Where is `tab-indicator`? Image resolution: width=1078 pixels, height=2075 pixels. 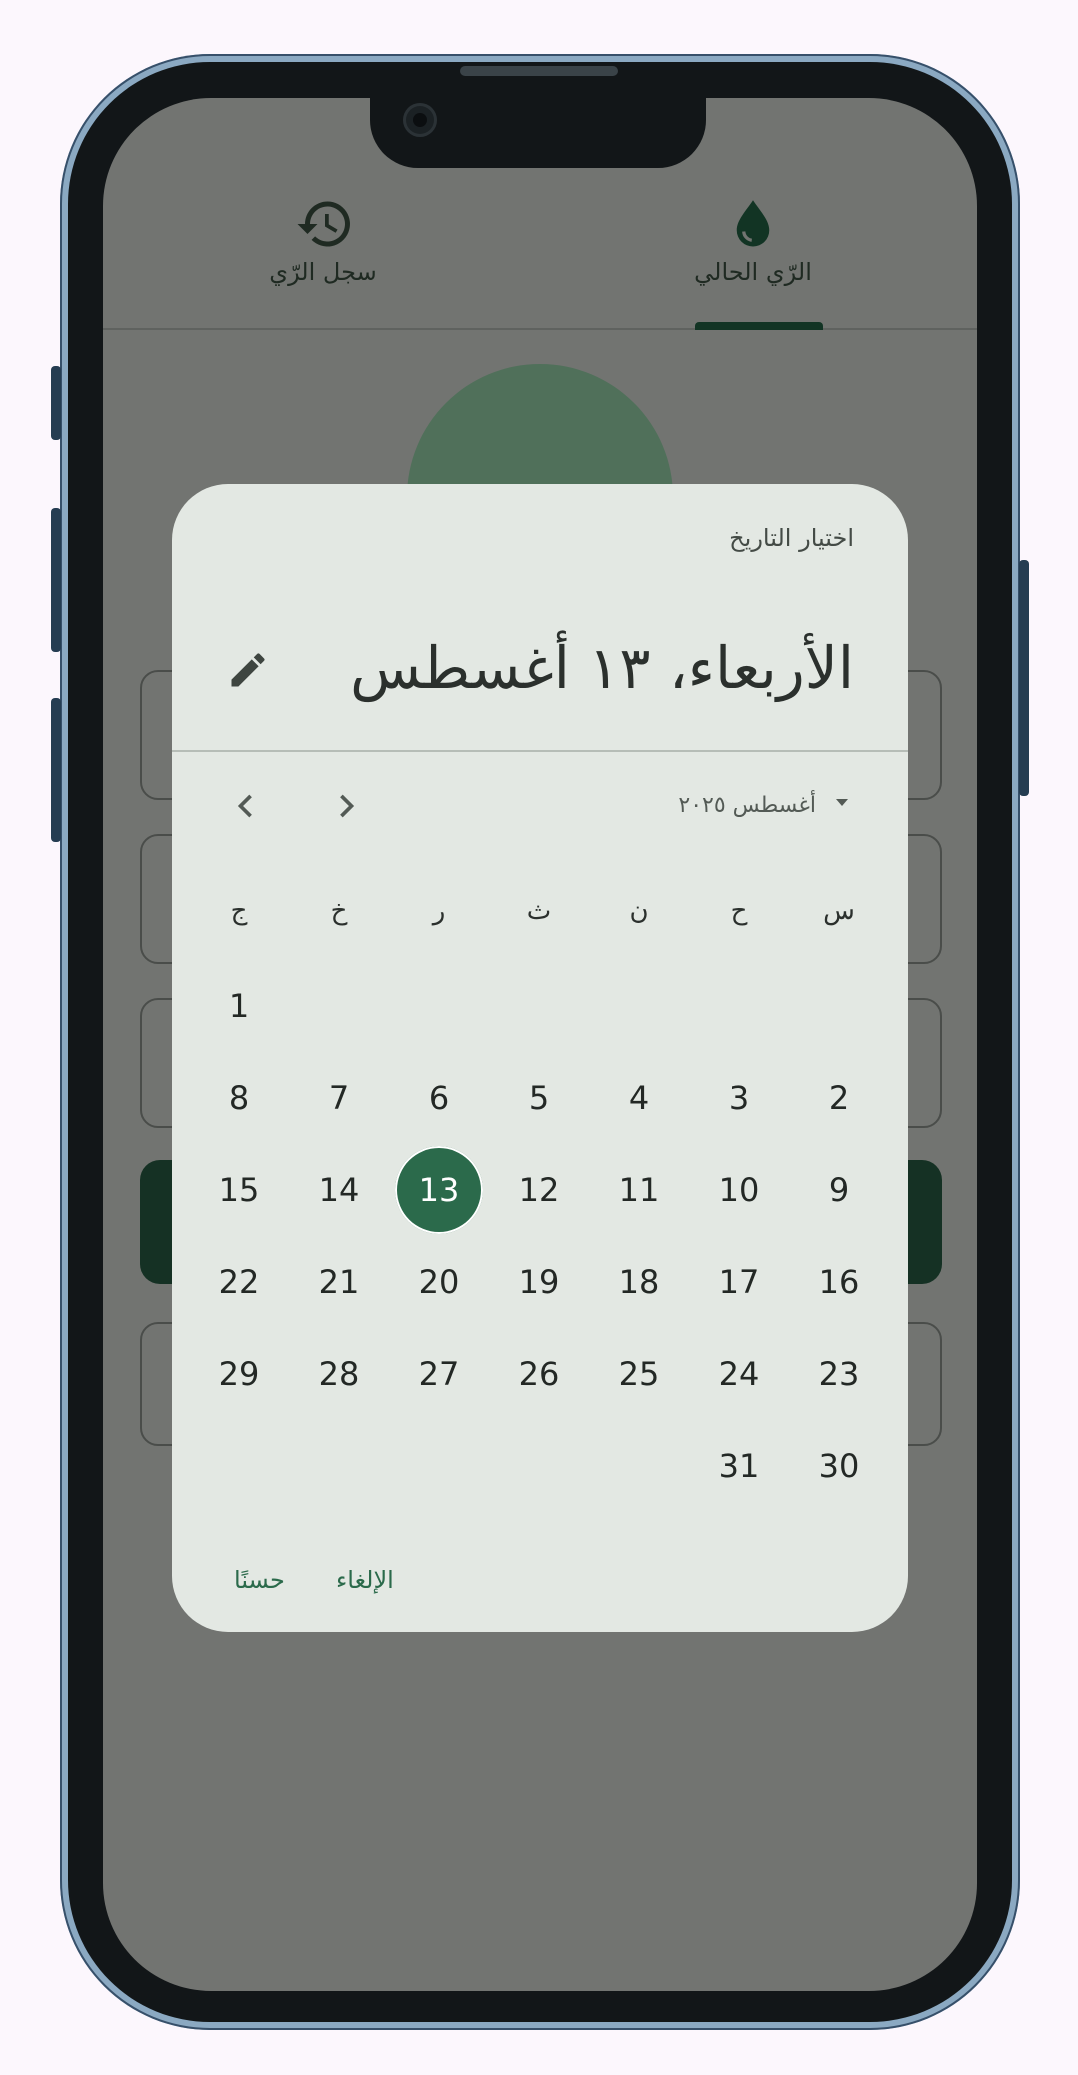 tab-indicator is located at coordinates (759, 326).